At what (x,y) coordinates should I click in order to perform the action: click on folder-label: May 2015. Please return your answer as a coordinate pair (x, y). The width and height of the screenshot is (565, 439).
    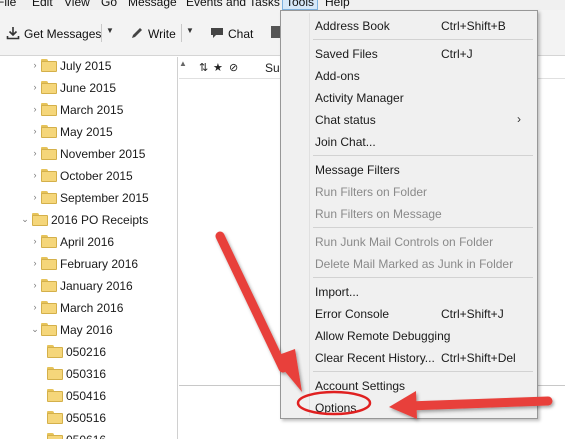
    Looking at the image, I should click on (86, 132).